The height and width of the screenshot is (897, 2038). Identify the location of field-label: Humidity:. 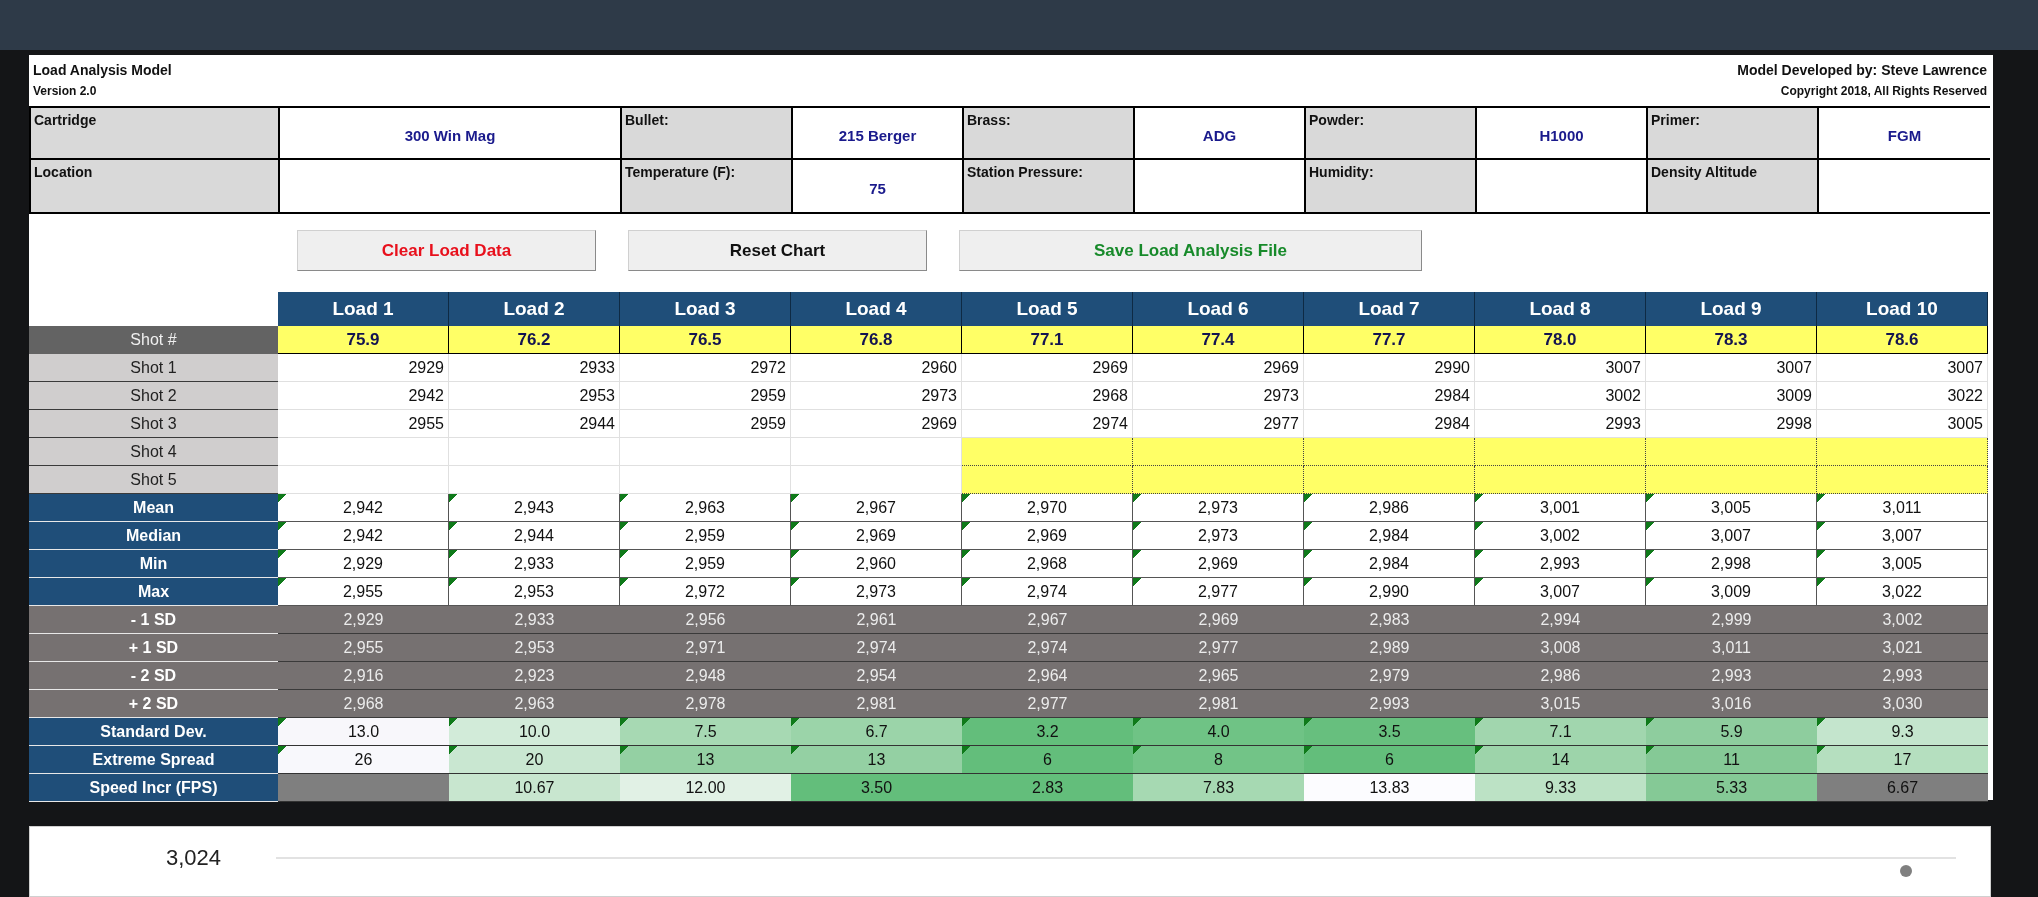
(1391, 186).